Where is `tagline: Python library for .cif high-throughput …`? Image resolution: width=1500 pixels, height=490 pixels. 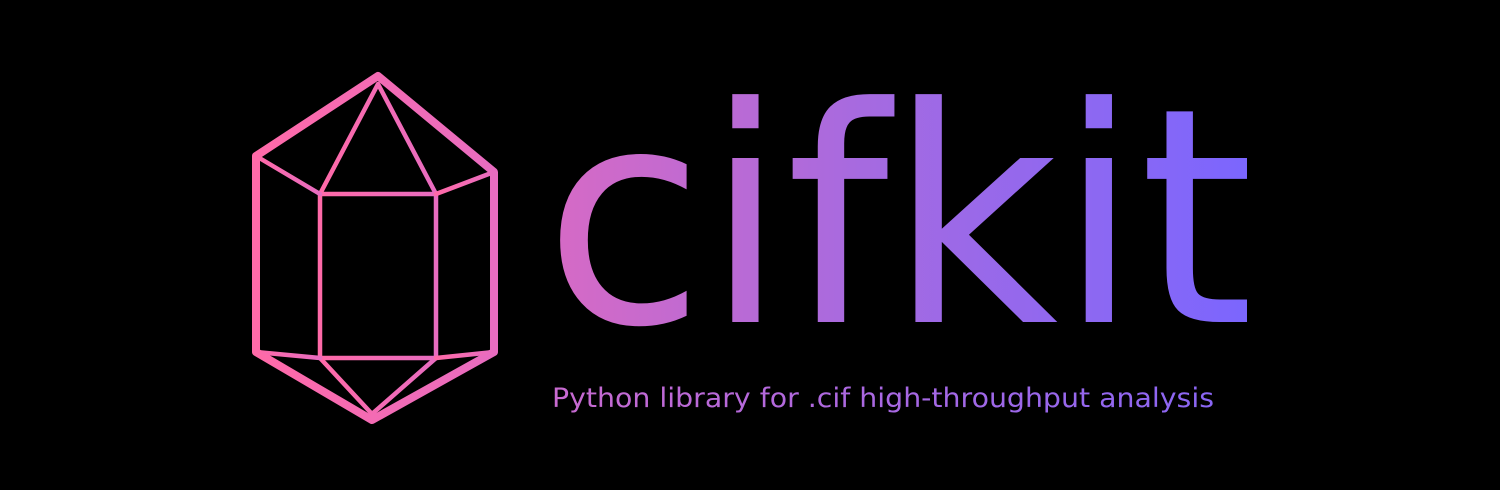 tagline: Python library for .cif high-throughput … is located at coordinates (883, 398).